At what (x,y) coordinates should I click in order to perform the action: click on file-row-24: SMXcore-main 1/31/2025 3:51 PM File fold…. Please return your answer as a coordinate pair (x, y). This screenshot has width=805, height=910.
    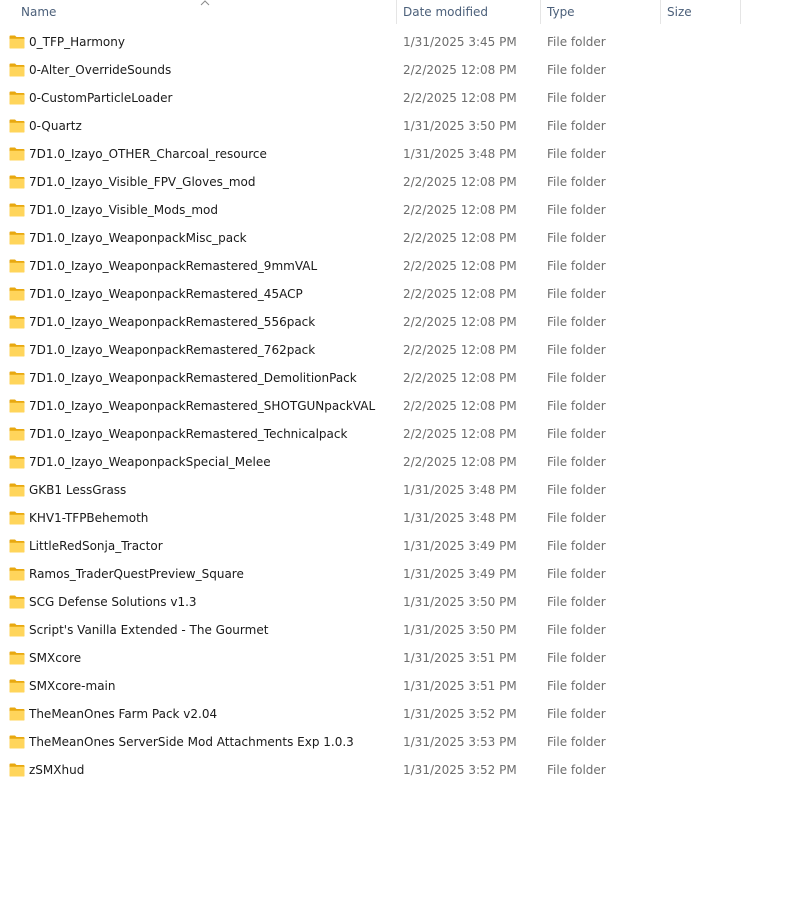
    Looking at the image, I should click on (402, 686).